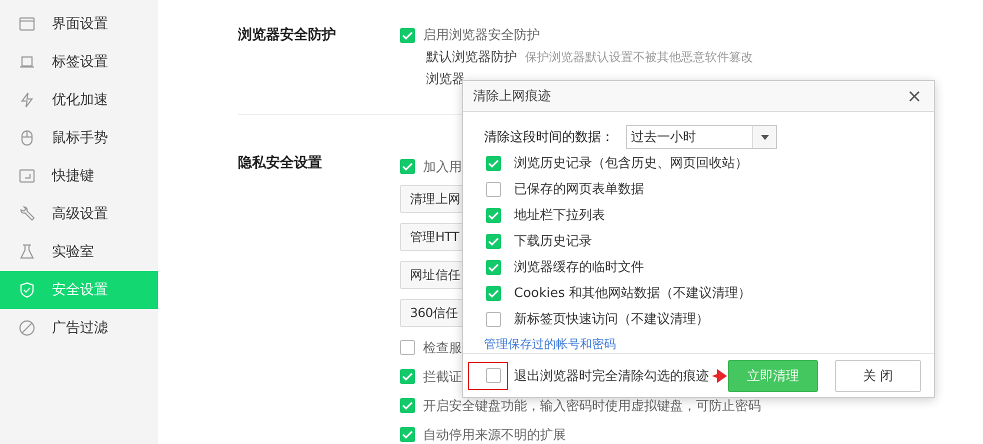 The image size is (983, 444). Describe the element at coordinates (79, 214) in the screenshot. I see `sidebar-item: 高级设置` at that location.